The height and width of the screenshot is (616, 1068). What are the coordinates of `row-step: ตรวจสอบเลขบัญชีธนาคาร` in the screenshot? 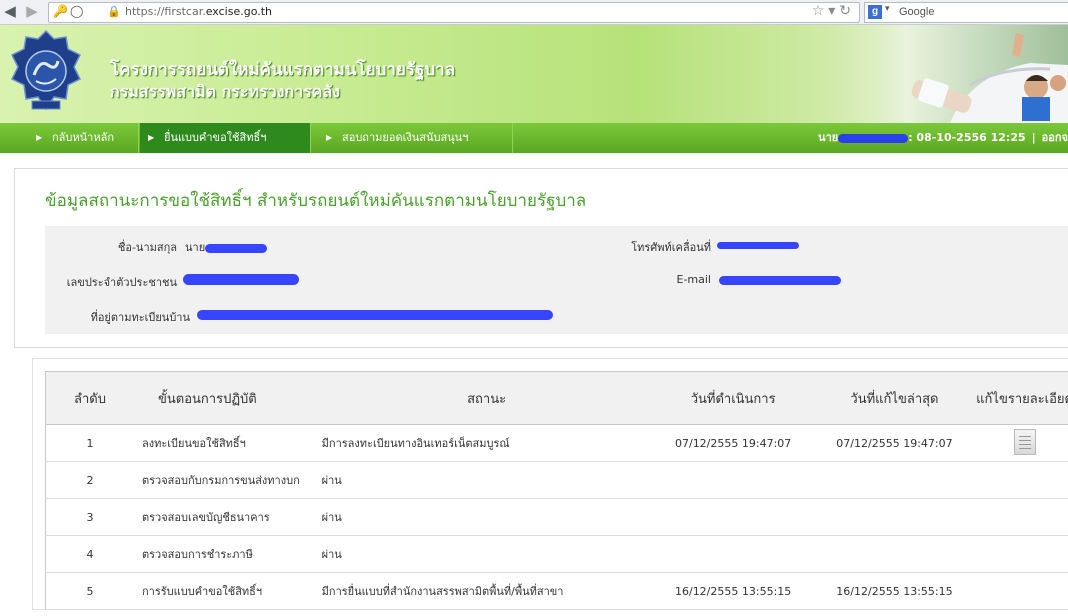 It's located at (227, 517).